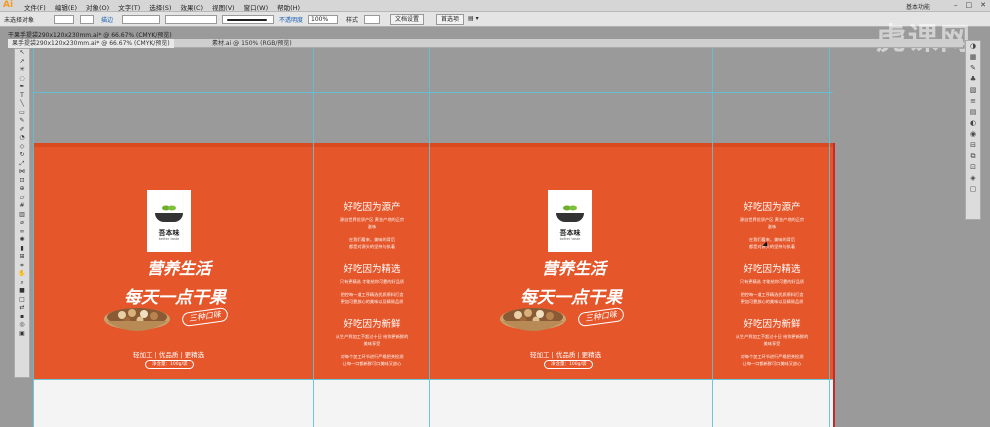 The width and height of the screenshot is (990, 427). Describe the element at coordinates (22, 113) in the screenshot. I see `rectangle-tool-icon: ▭` at that location.